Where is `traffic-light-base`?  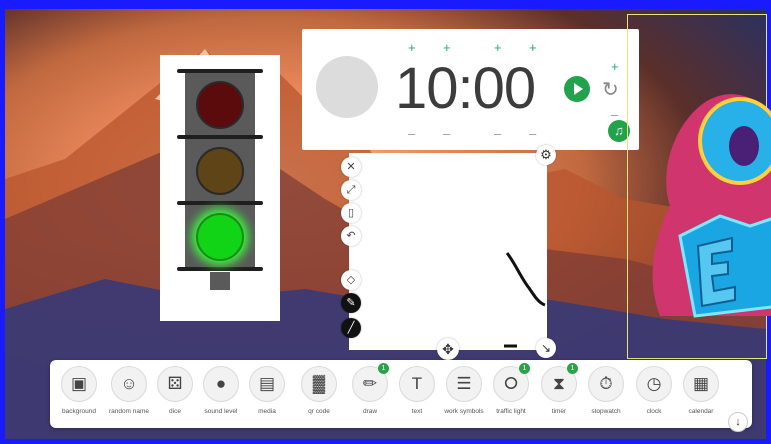 traffic-light-base is located at coordinates (220, 281).